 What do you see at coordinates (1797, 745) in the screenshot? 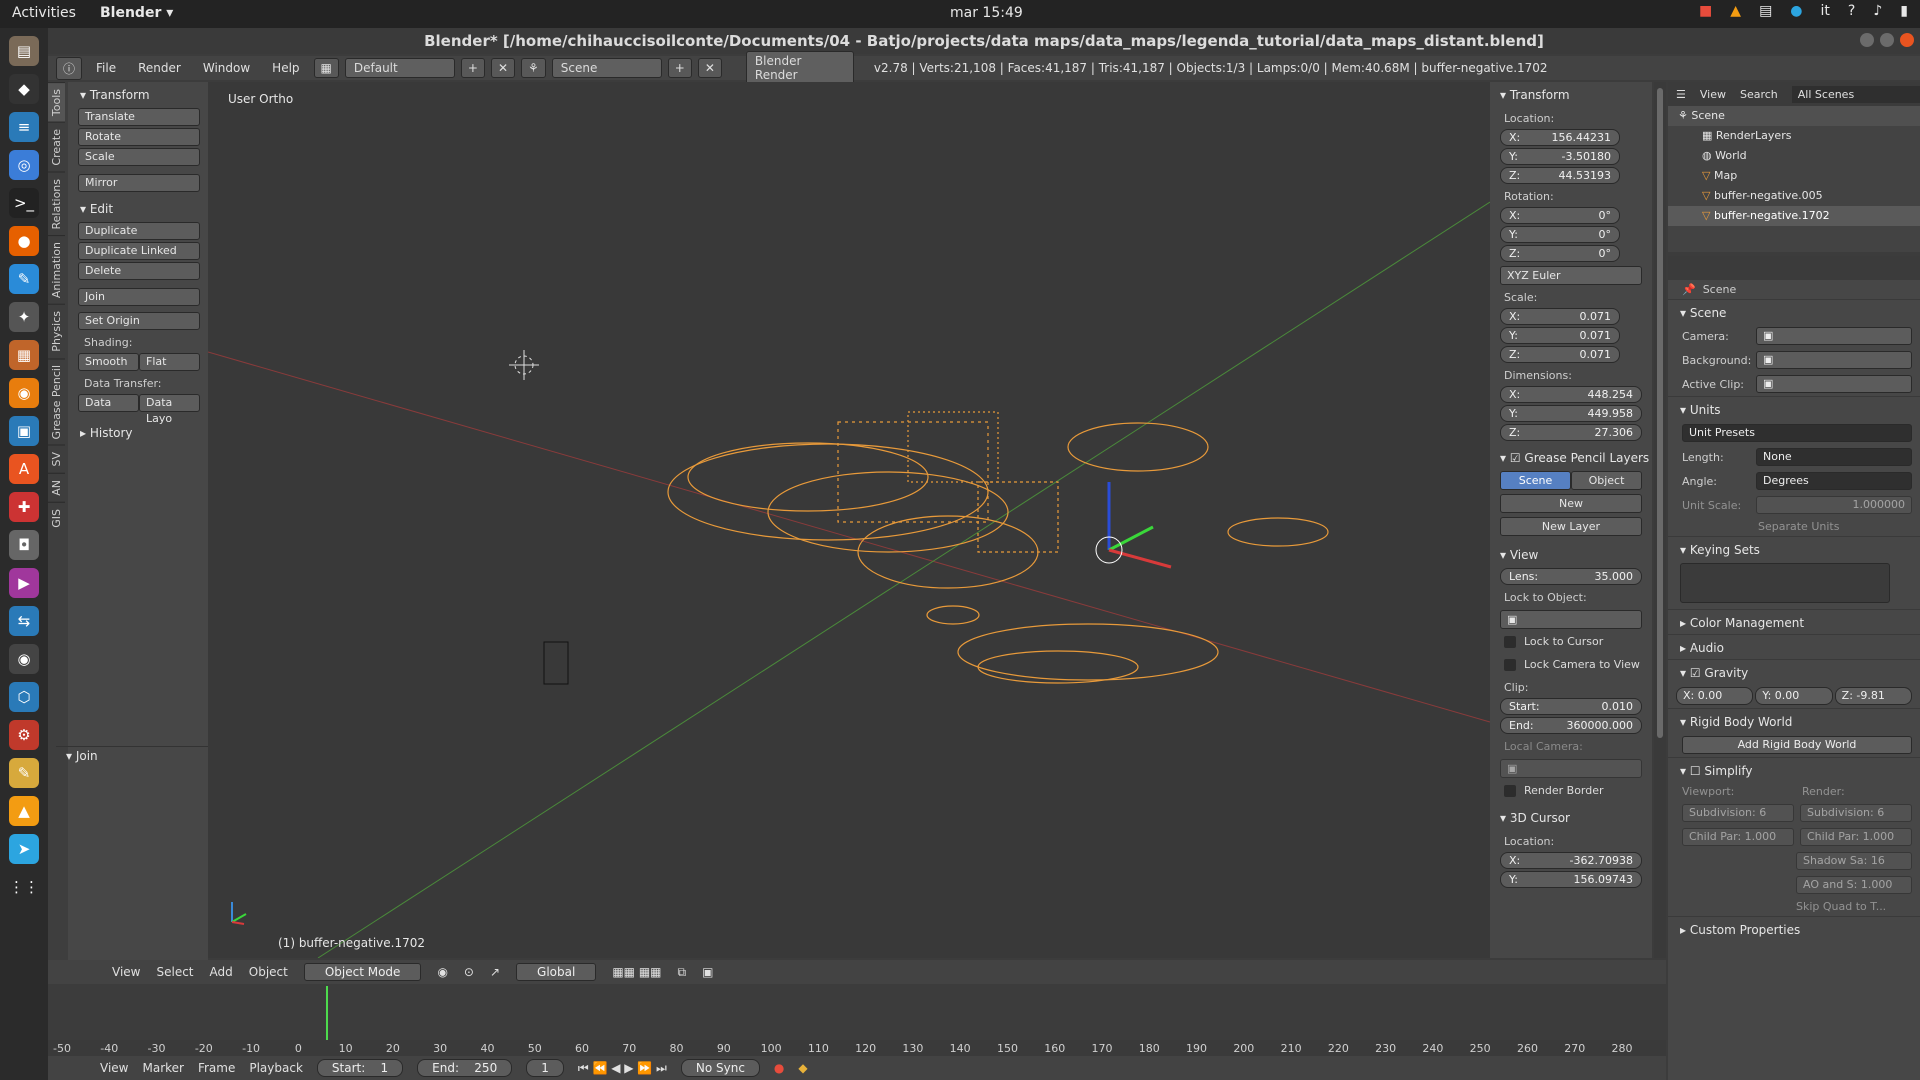
I see `add-rigid-body-button: Add Rigid Body World` at bounding box center [1797, 745].